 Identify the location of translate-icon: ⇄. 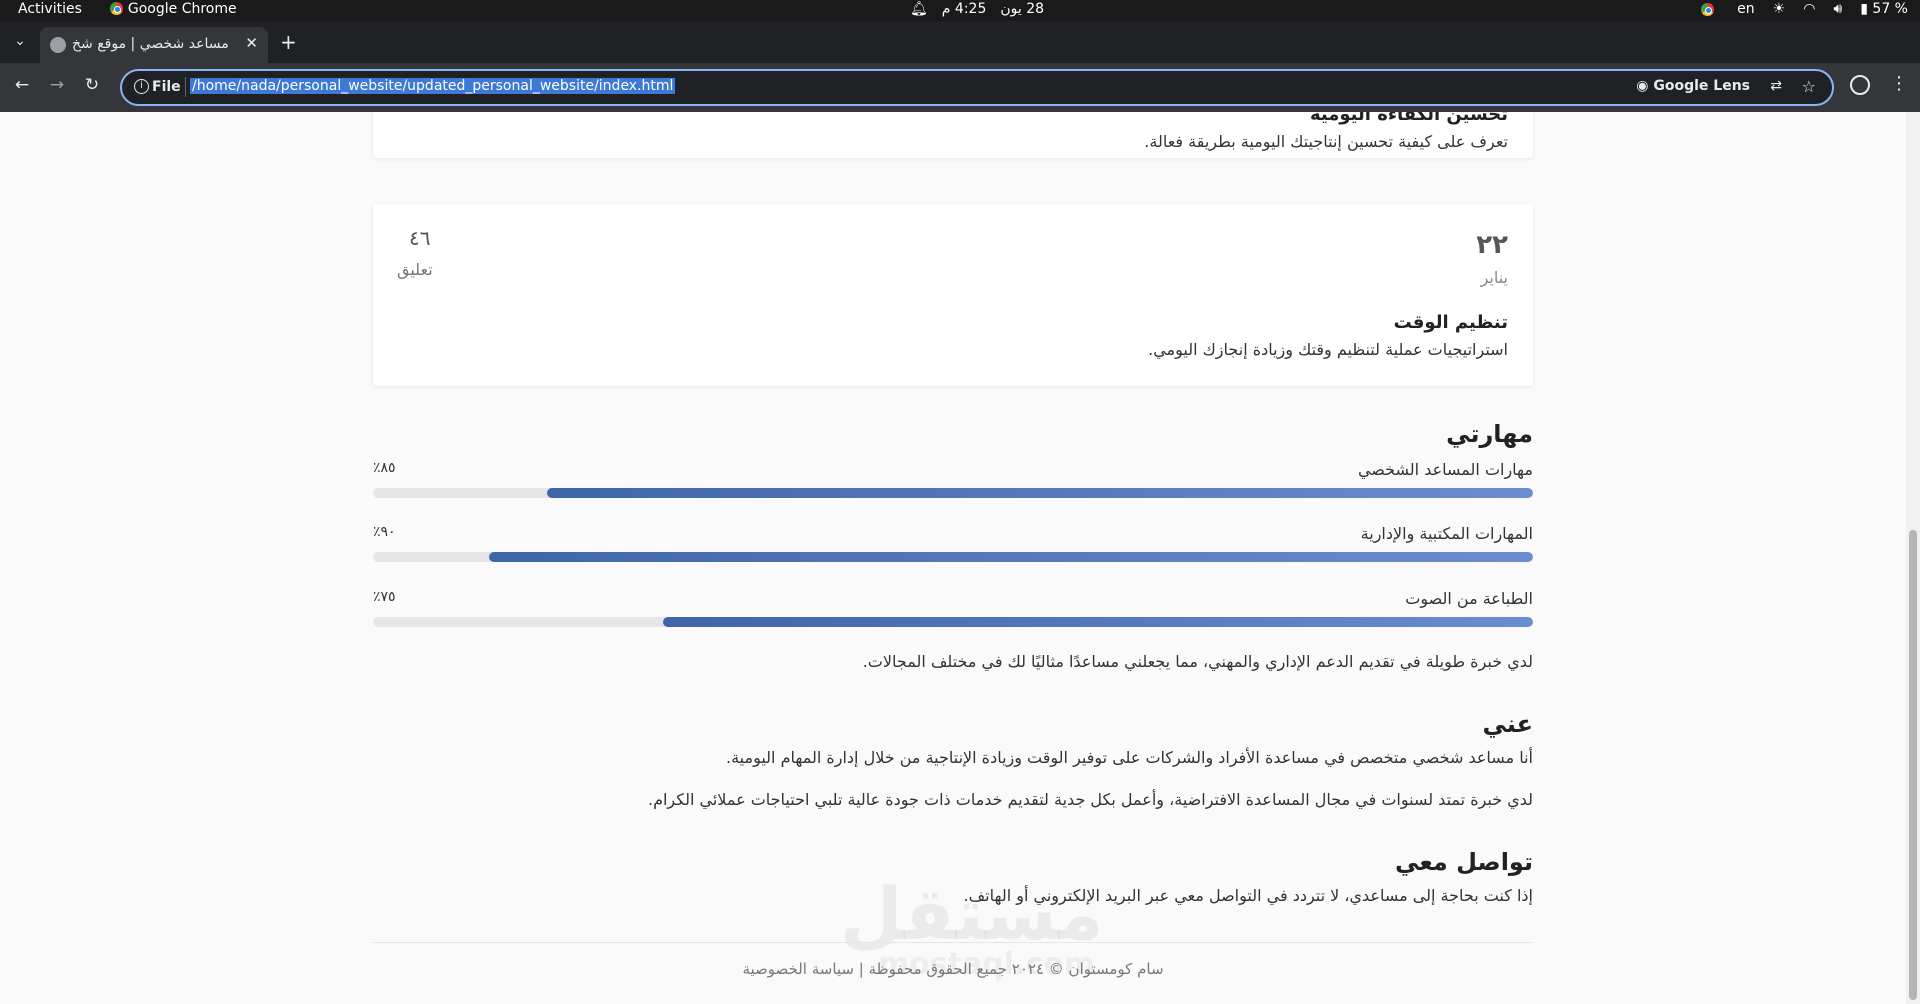
(1776, 86).